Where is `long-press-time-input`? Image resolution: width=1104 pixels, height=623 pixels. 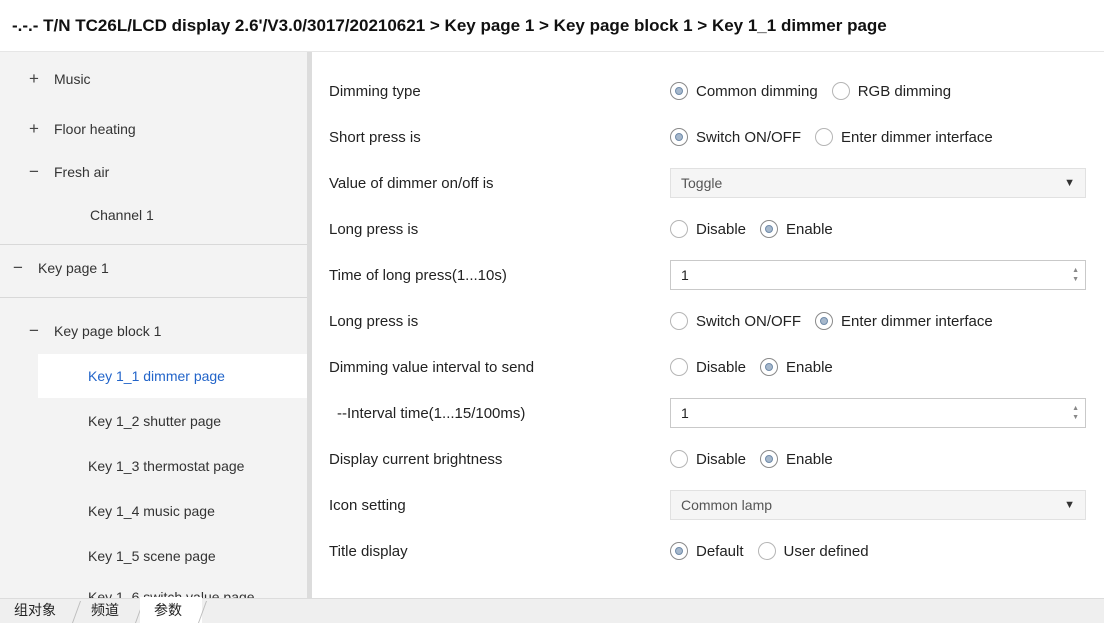 long-press-time-input is located at coordinates (831, 275).